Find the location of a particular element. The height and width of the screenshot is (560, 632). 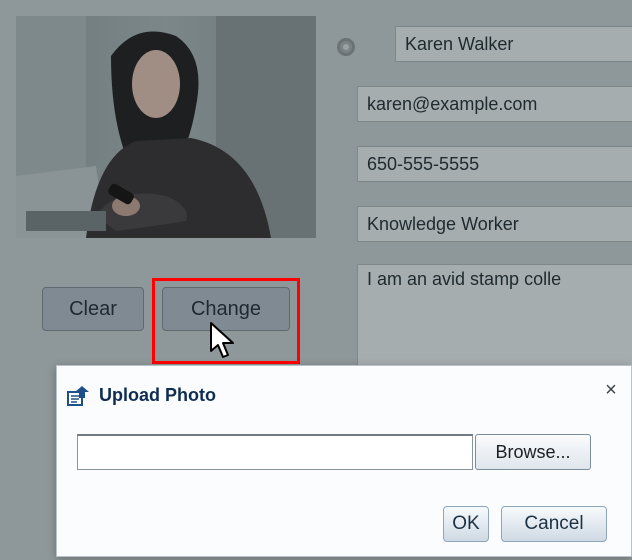

job-title-field: Knowledge Worker is located at coordinates (494, 224).